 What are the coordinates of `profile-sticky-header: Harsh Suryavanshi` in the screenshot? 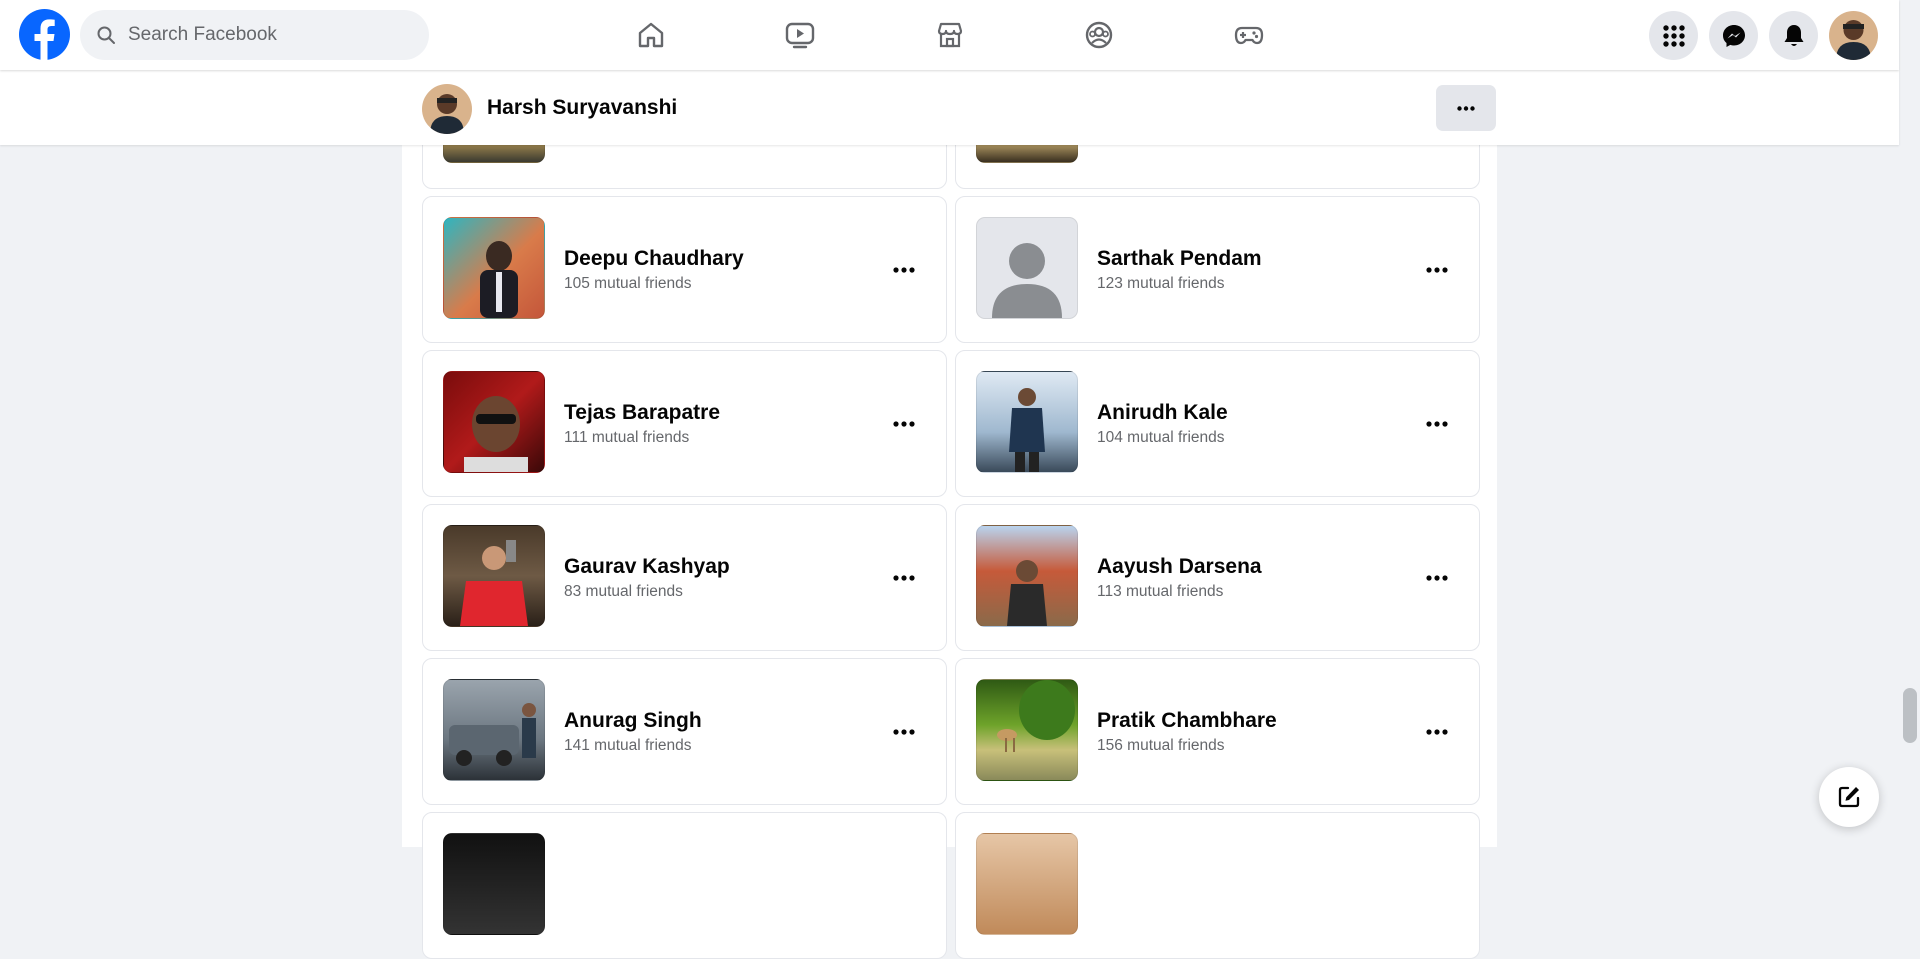 It's located at (949, 107).